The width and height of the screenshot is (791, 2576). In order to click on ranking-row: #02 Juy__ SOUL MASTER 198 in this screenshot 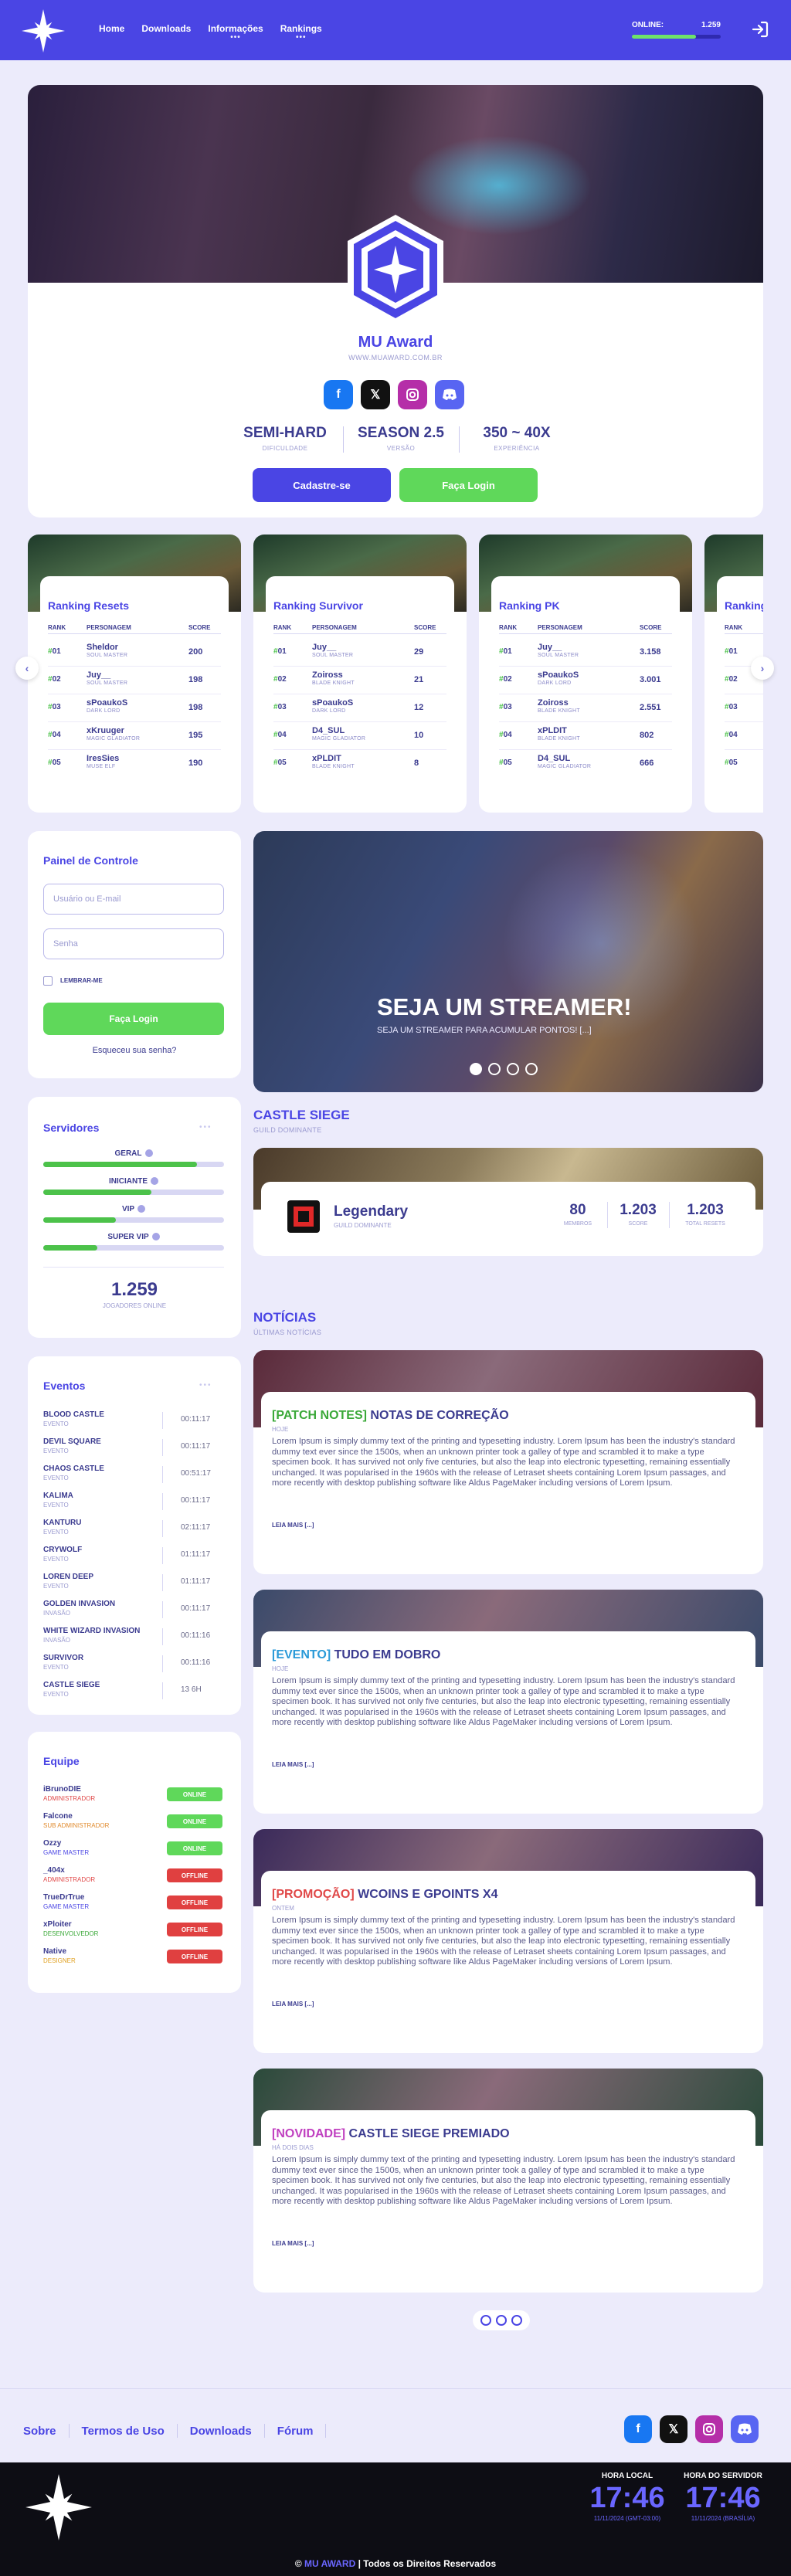, I will do `click(134, 680)`.